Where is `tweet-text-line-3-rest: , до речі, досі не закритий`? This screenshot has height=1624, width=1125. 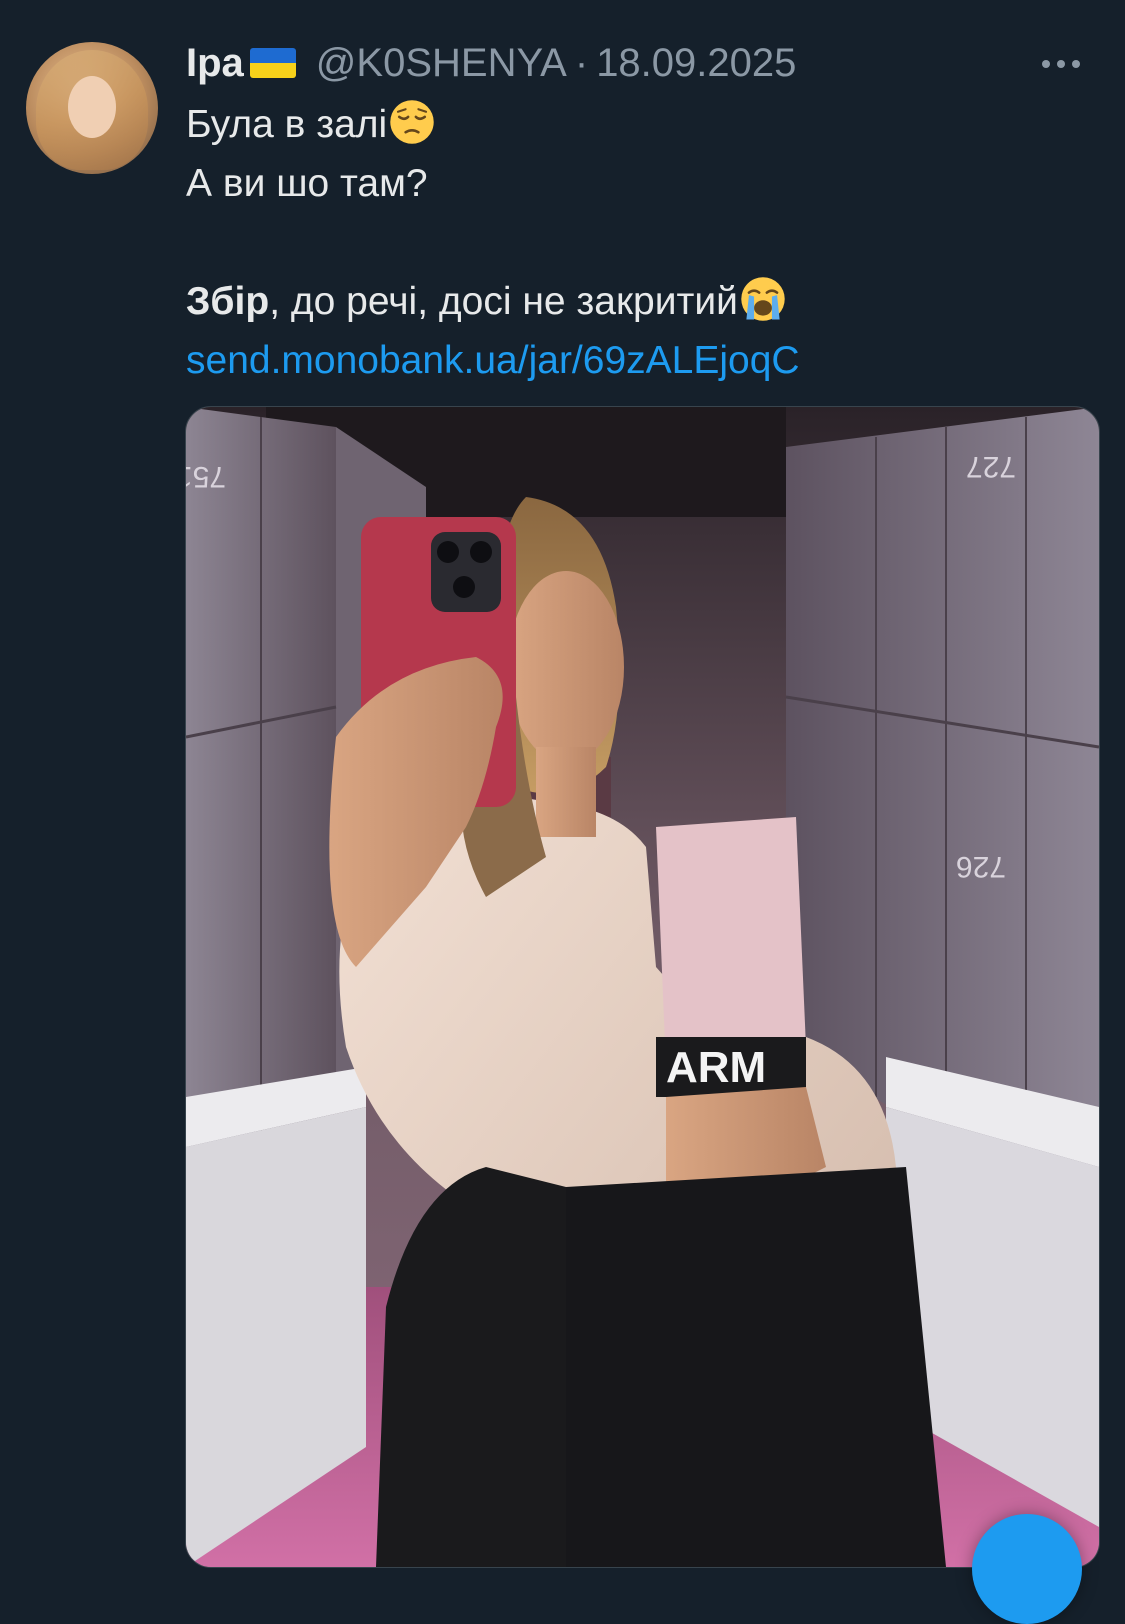 tweet-text-line-3-rest: , до речі, досі не закритий is located at coordinates (503, 301).